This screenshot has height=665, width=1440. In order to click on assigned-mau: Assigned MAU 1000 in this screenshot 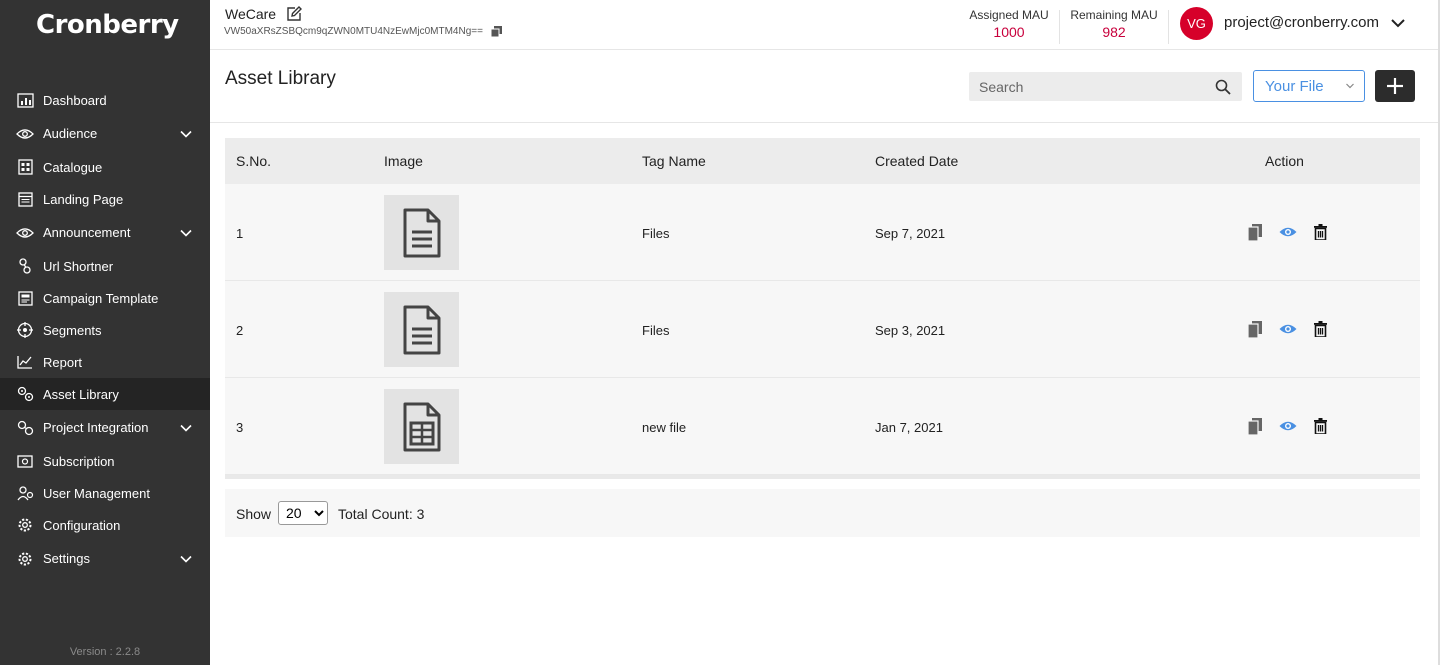, I will do `click(1009, 24)`.